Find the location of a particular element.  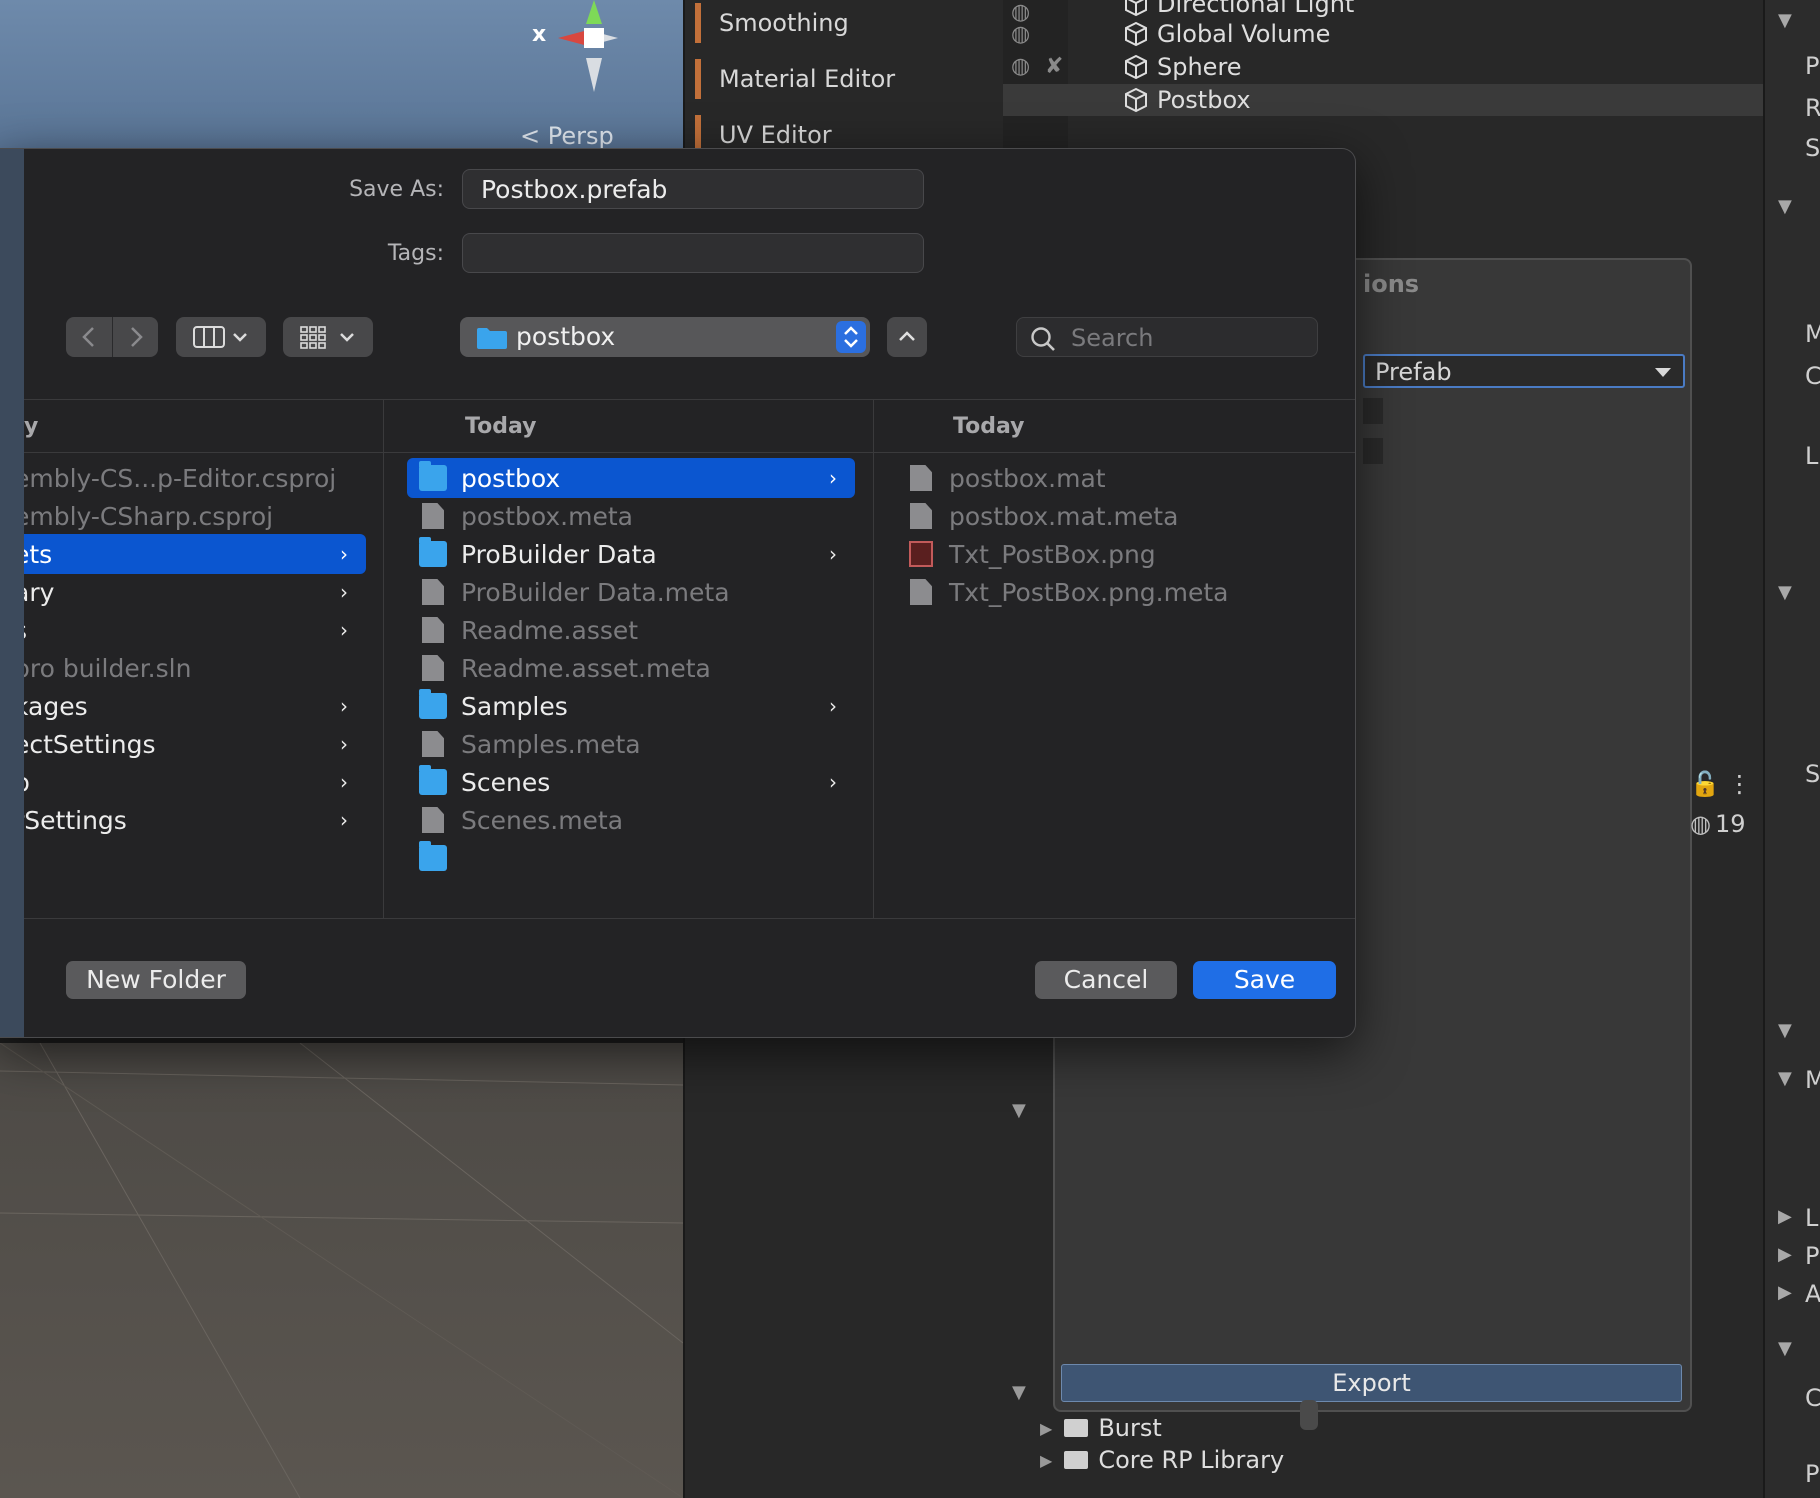

list-item: postbox › is located at coordinates (631, 478).